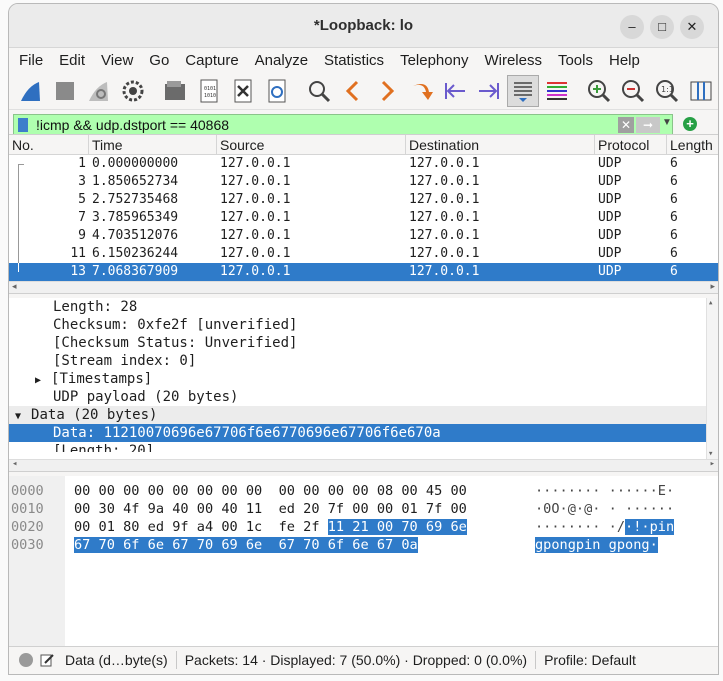 This screenshot has height=681, width=723. I want to click on detail-data: ▼ Data (20 bytes), so click(363, 415).